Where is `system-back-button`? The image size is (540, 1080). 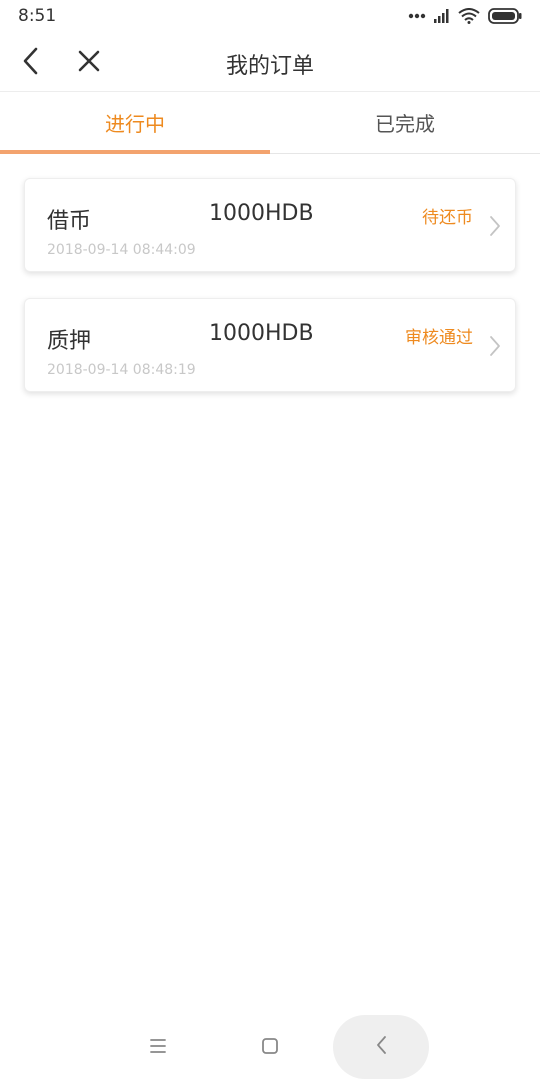 system-back-button is located at coordinates (381, 1047).